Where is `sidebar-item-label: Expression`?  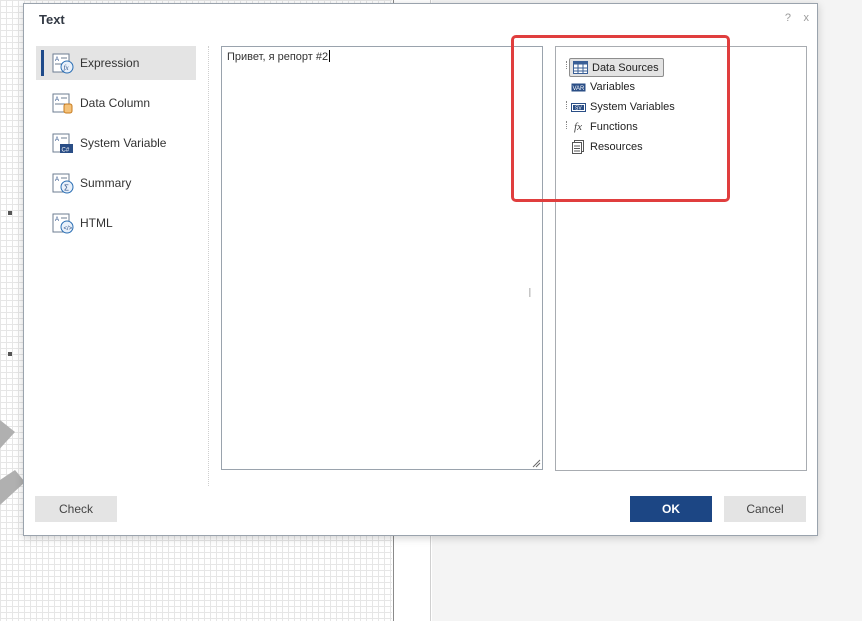 sidebar-item-label: Expression is located at coordinates (110, 63).